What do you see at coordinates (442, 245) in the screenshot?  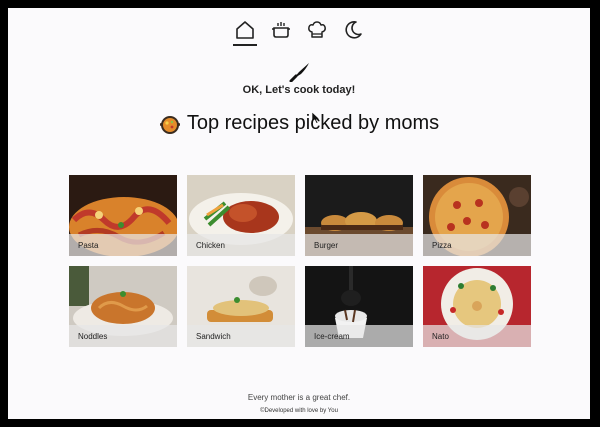 I see `recipe-label: Pizza` at bounding box center [442, 245].